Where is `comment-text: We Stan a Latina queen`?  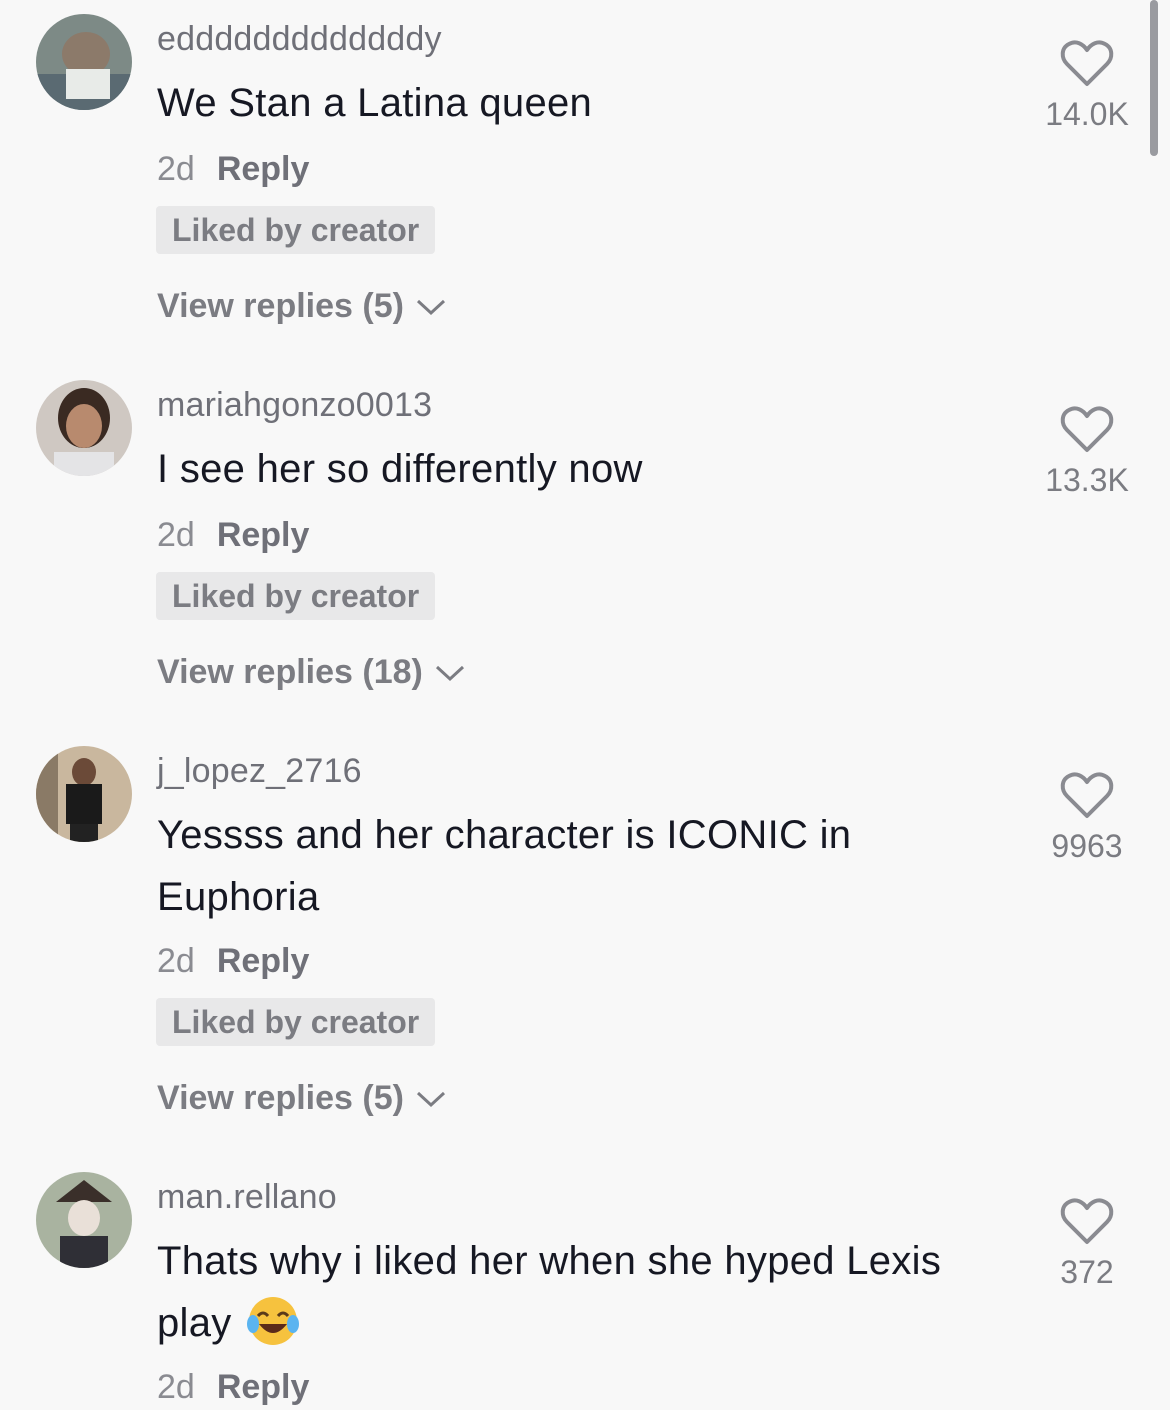
comment-text: We Stan a Latina queen is located at coordinates (375, 103).